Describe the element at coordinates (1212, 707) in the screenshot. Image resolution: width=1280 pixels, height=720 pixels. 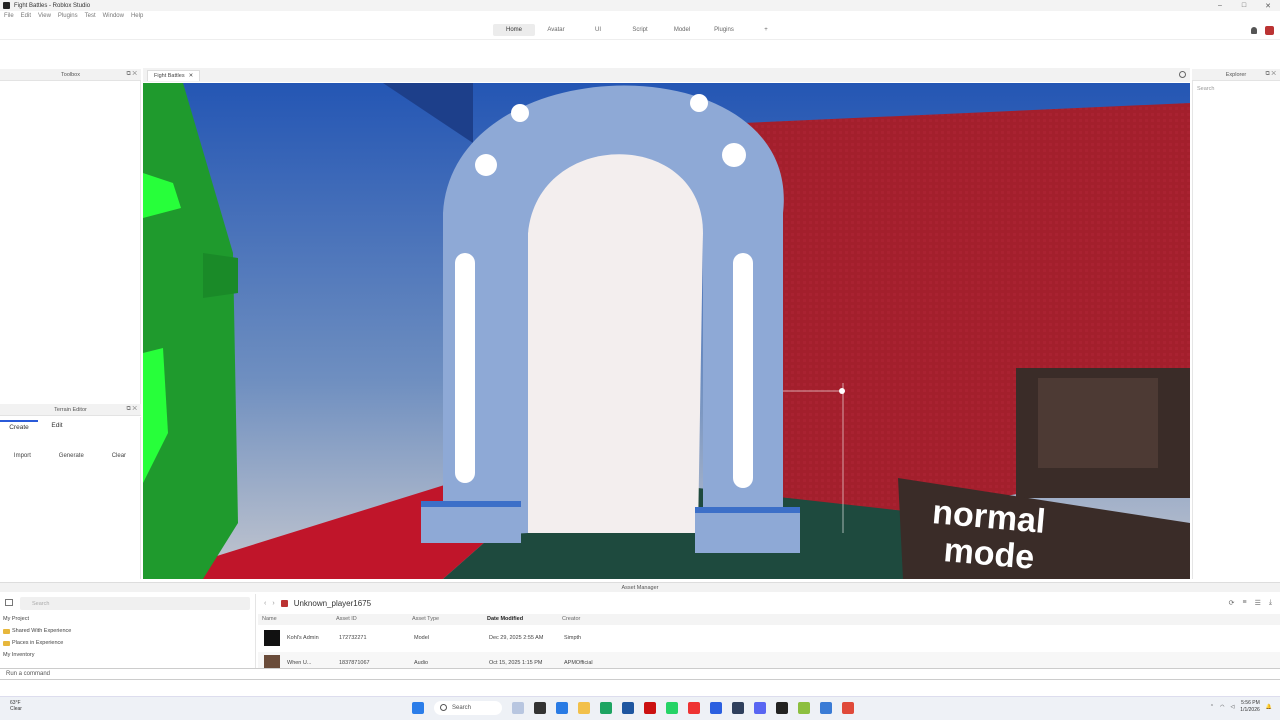
I see `chevron-up-icon: ⌃` at that location.